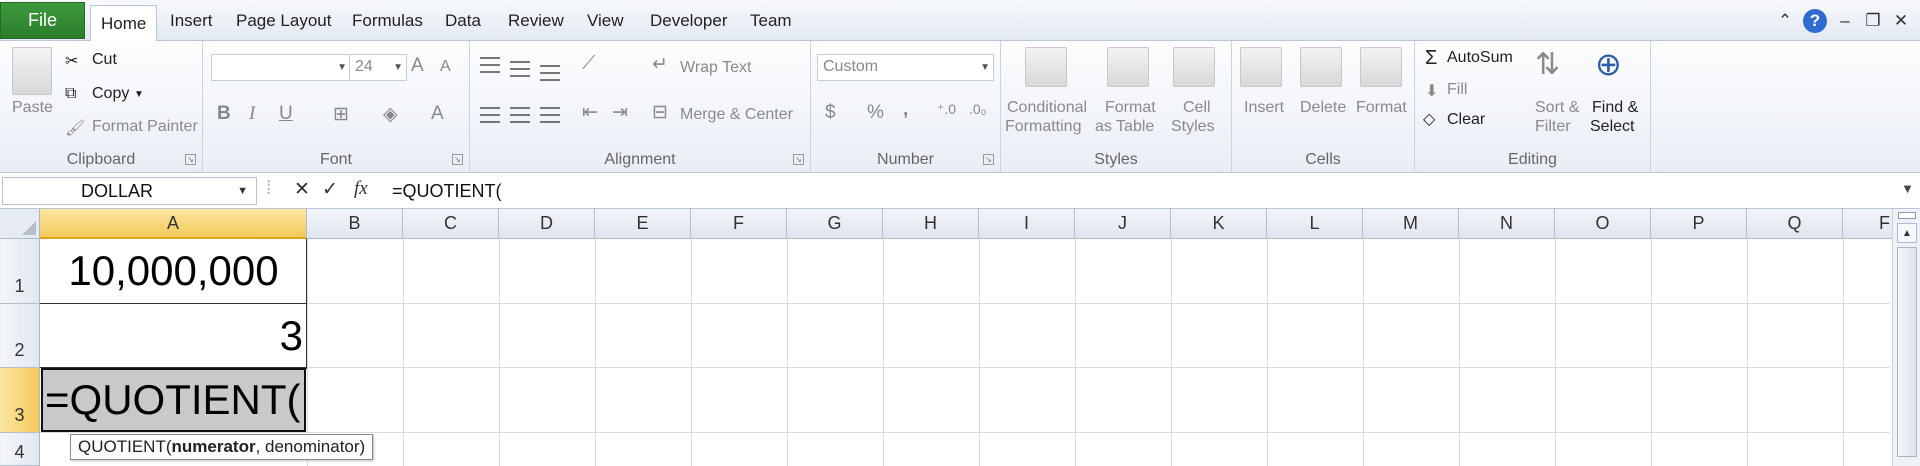 Image resolution: width=1920 pixels, height=466 pixels. I want to click on cell-styles-label-1: Cell, so click(1197, 108).